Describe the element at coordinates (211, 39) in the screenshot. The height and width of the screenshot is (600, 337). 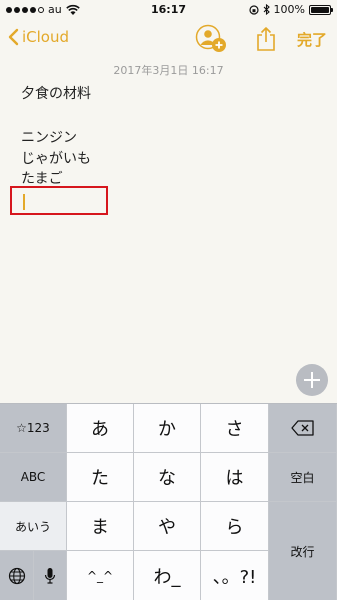
I see `add-people-icon` at that location.